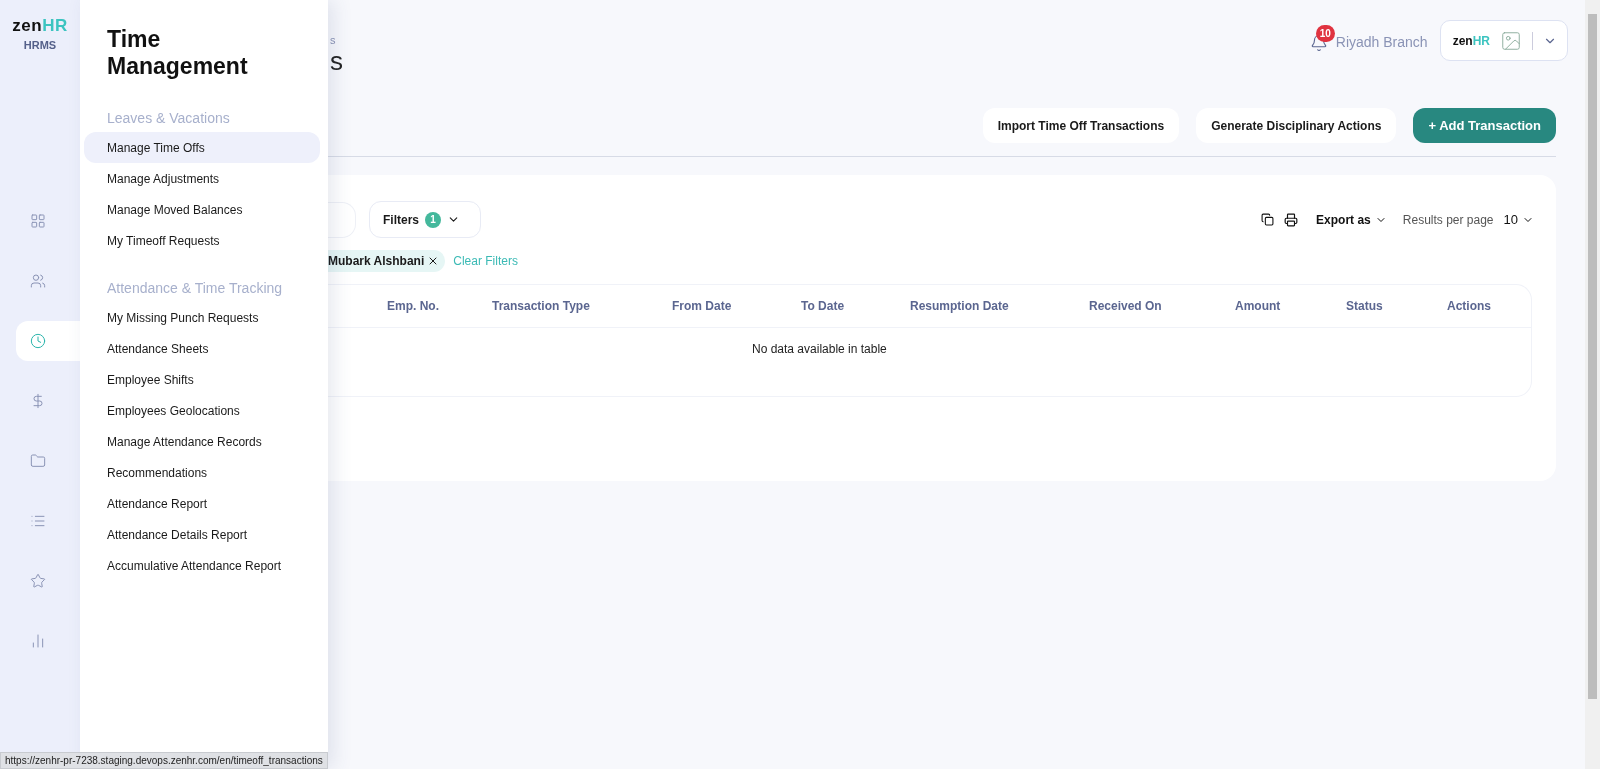 Image resolution: width=1600 pixels, height=769 pixels. I want to click on menu-item: Manage Adjustments, so click(202, 178).